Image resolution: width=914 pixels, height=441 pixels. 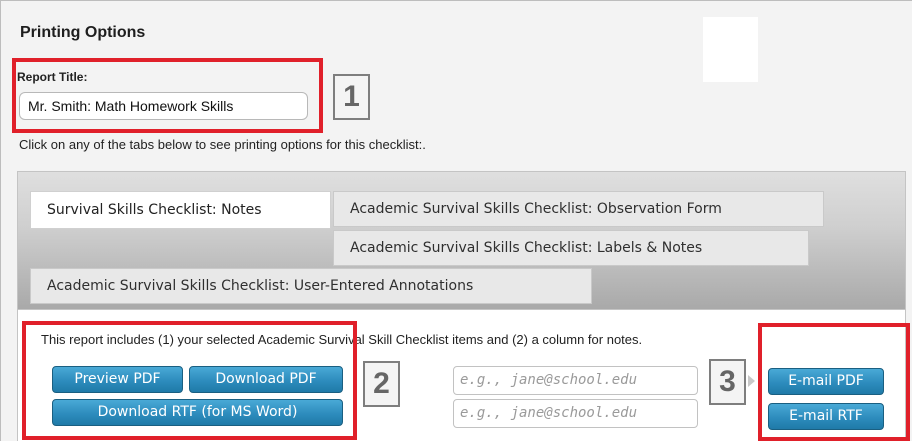 What do you see at coordinates (730, 49) in the screenshot?
I see `blank-image` at bounding box center [730, 49].